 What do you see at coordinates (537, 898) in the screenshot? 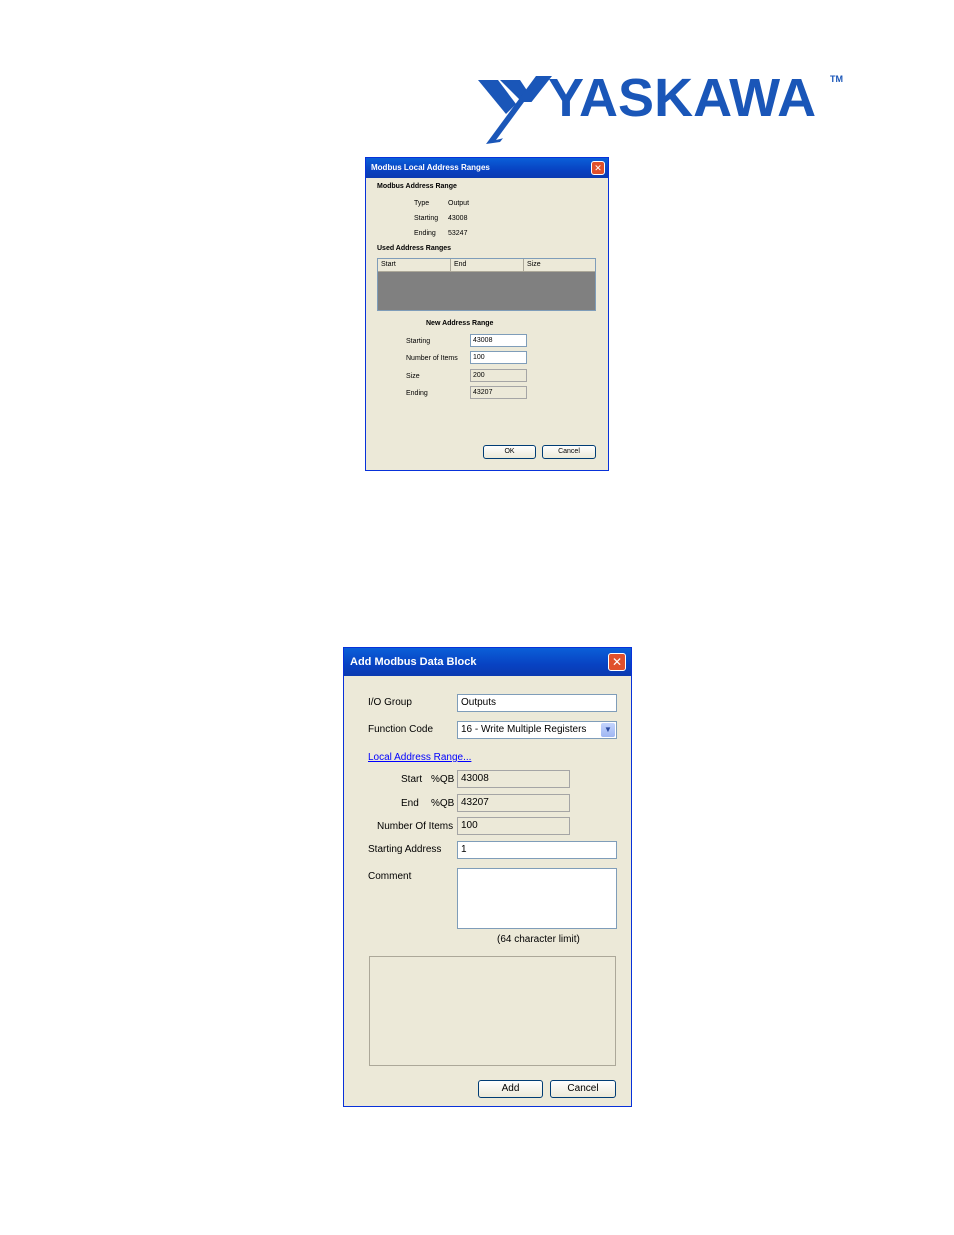
I see `comment-textarea` at bounding box center [537, 898].